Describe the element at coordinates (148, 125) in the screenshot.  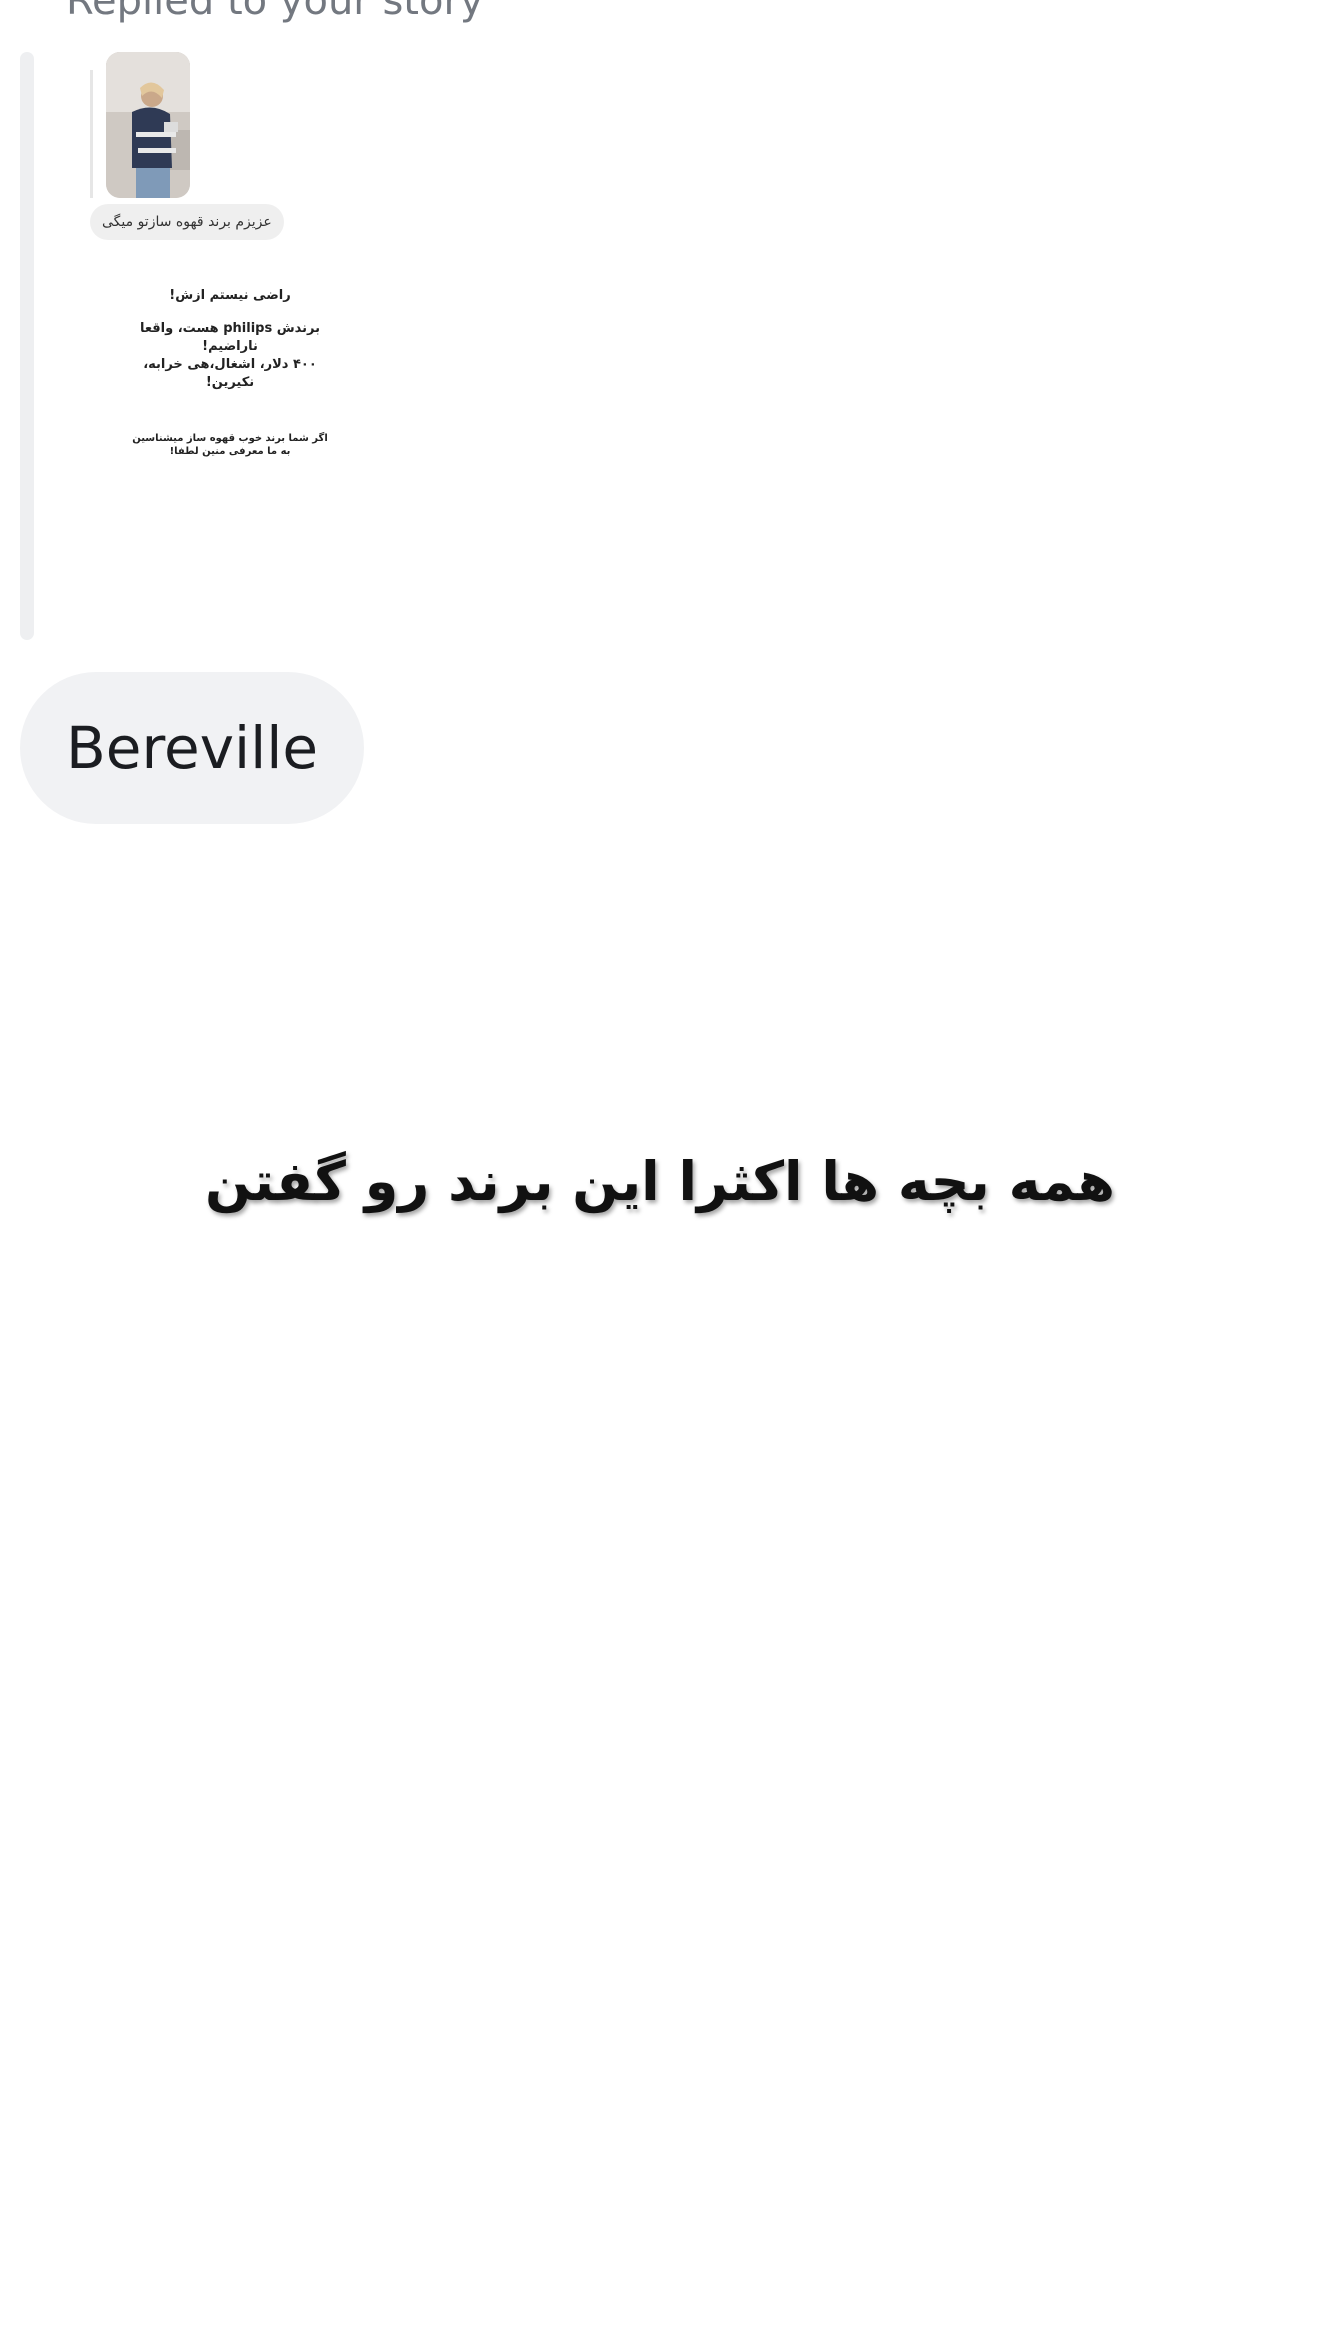
I see `story-thumbnail` at that location.